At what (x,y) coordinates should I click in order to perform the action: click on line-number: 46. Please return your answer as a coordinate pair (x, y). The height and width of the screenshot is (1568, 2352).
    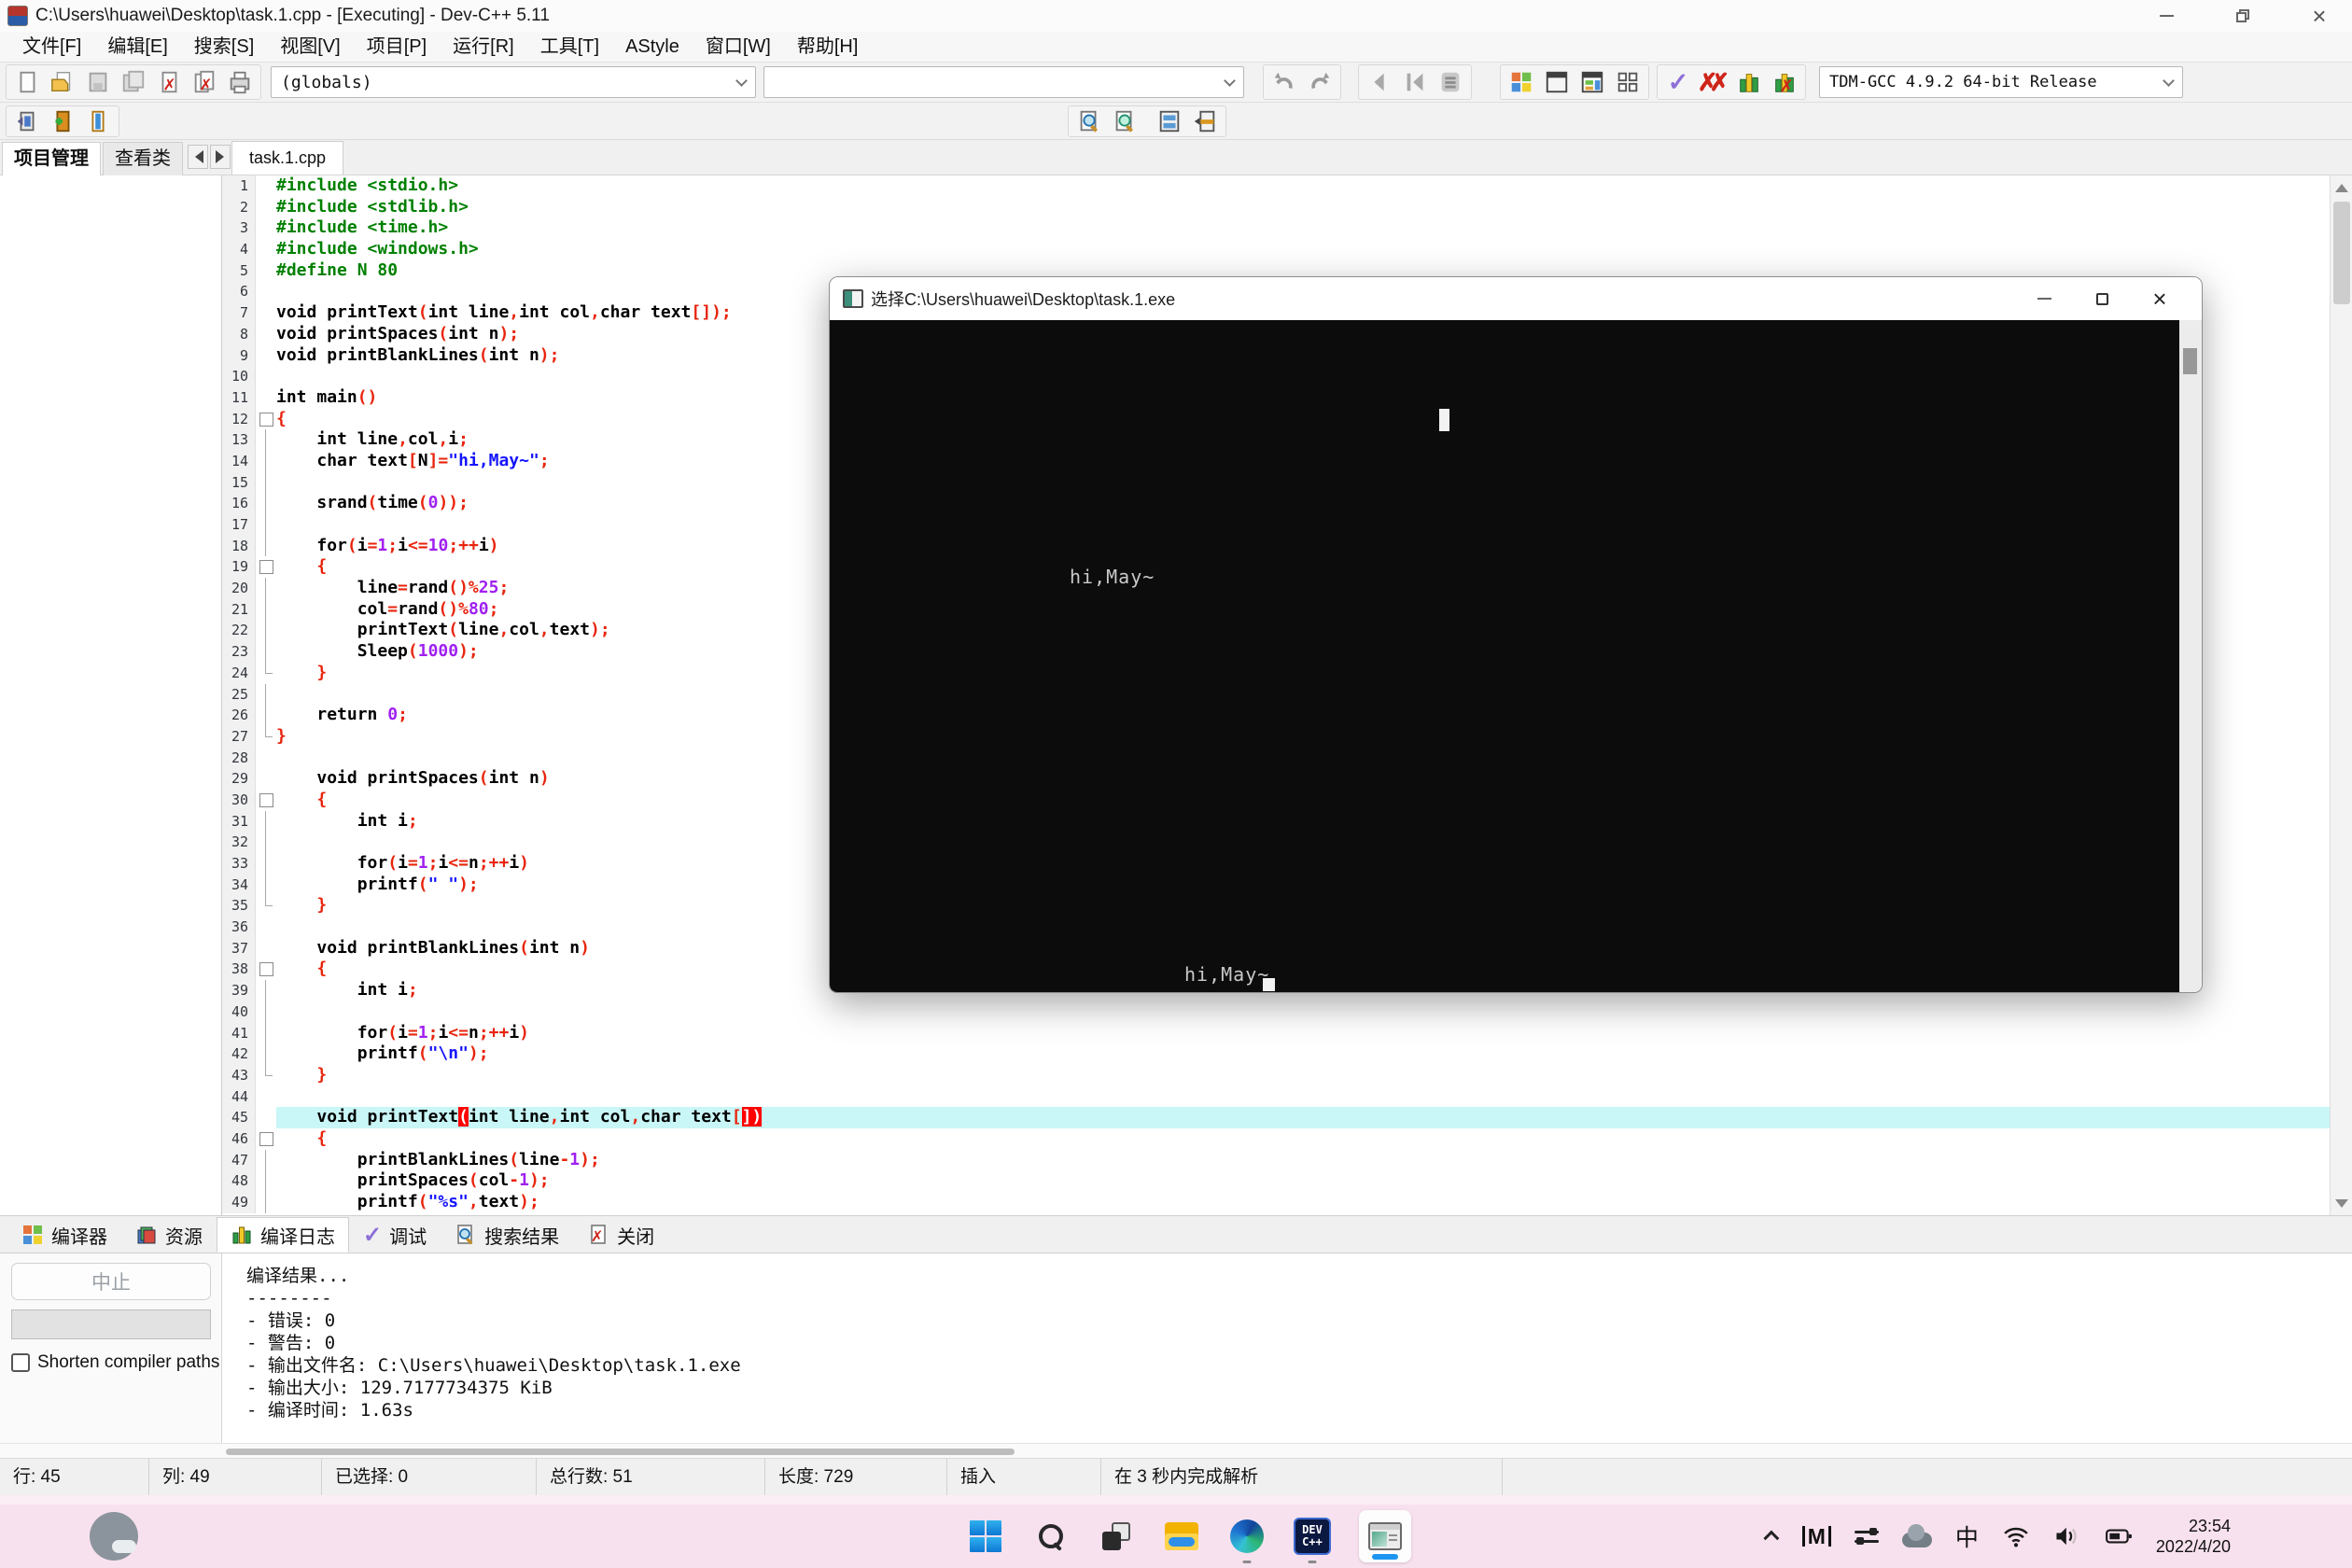
    Looking at the image, I should click on (239, 1138).